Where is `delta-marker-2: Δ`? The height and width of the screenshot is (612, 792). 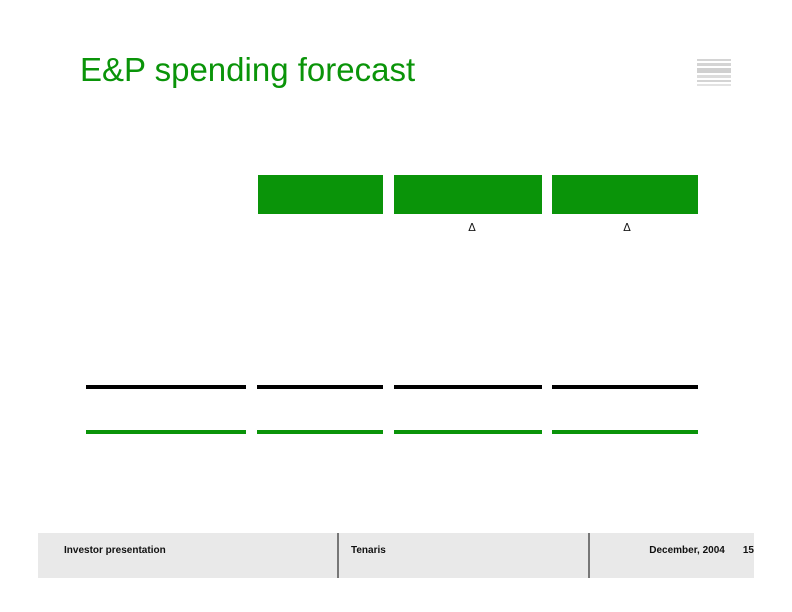 delta-marker-2: Δ is located at coordinates (627, 227).